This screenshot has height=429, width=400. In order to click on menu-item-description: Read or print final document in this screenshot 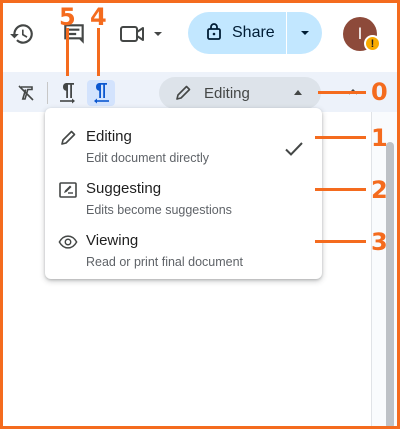, I will do `click(165, 262)`.